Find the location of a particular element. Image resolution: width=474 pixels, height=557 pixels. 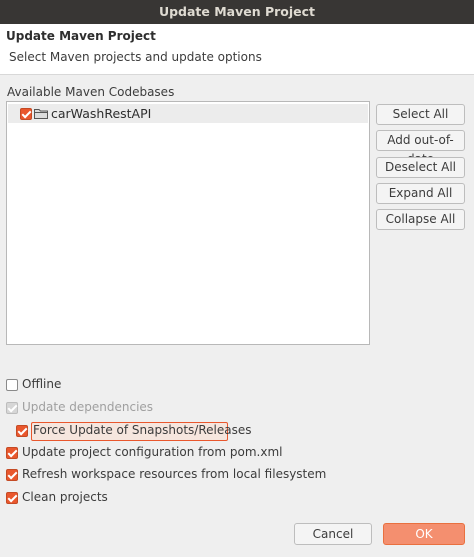

offline-checkbox is located at coordinates (12, 385).